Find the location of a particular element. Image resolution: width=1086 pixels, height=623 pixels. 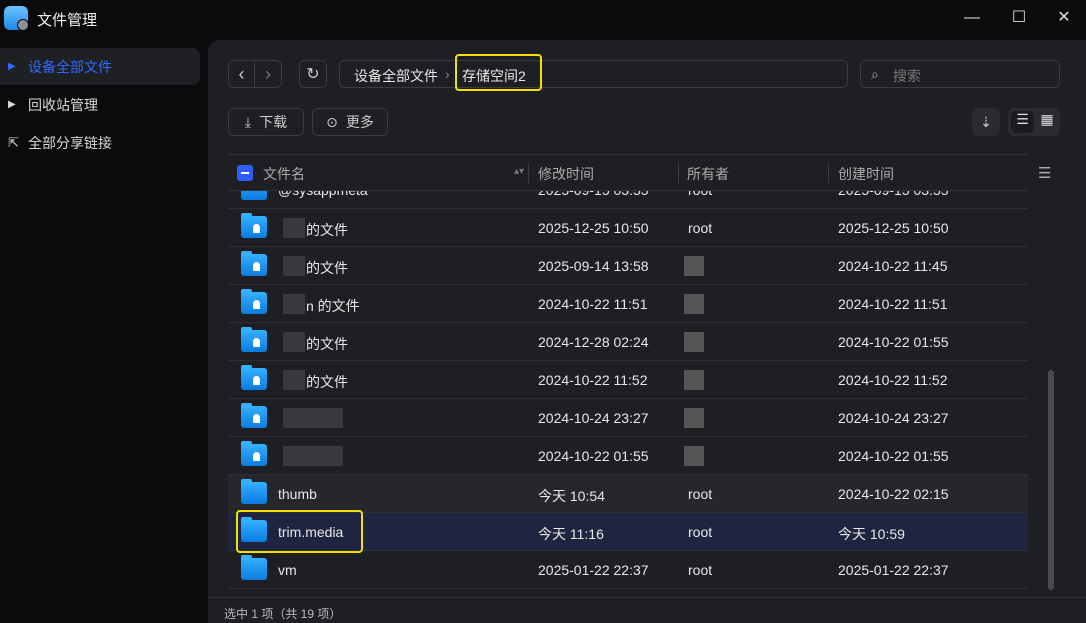

modified-time: 2025-09-15 03:55 is located at coordinates (593, 194).